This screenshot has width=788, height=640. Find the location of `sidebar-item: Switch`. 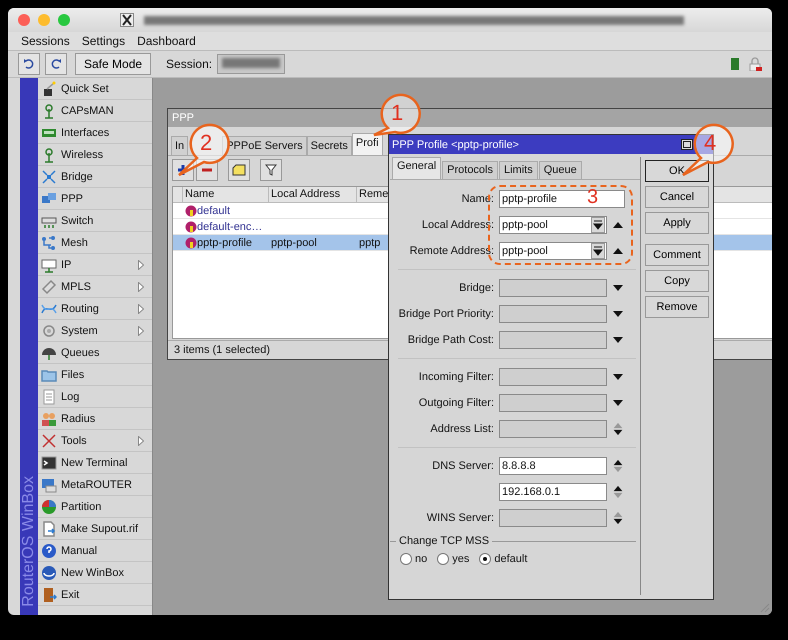

sidebar-item: Switch is located at coordinates (95, 221).